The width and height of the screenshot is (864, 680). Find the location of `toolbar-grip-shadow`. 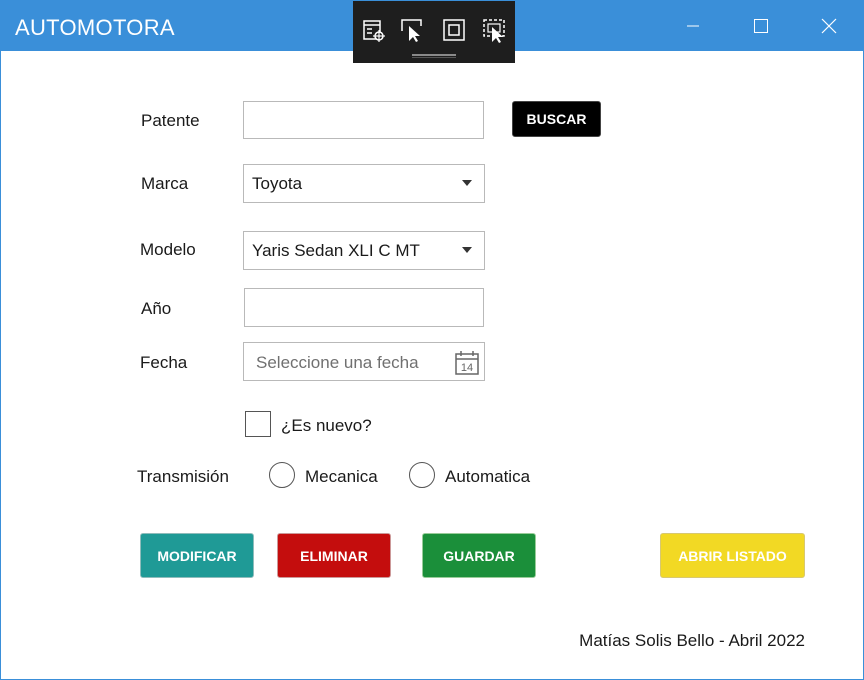

toolbar-grip-shadow is located at coordinates (434, 57).